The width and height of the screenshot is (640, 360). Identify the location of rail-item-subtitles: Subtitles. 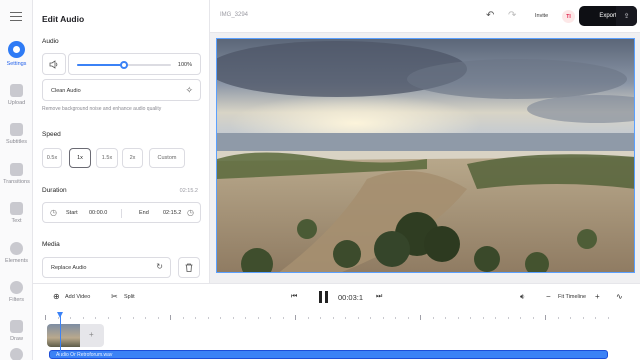
(16, 134).